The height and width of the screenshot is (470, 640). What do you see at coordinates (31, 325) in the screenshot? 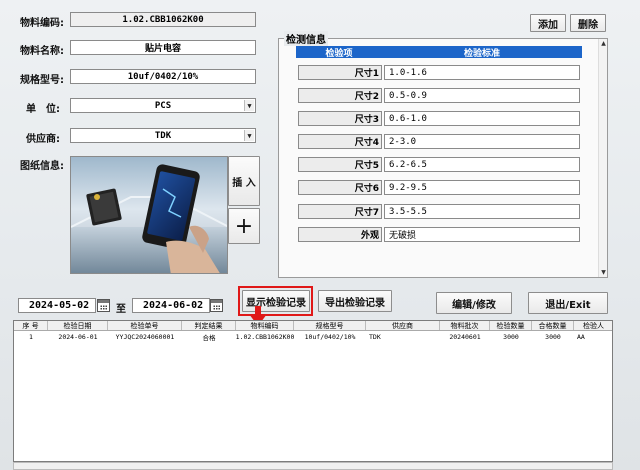
I see `table-header-cell: 序 号` at bounding box center [31, 325].